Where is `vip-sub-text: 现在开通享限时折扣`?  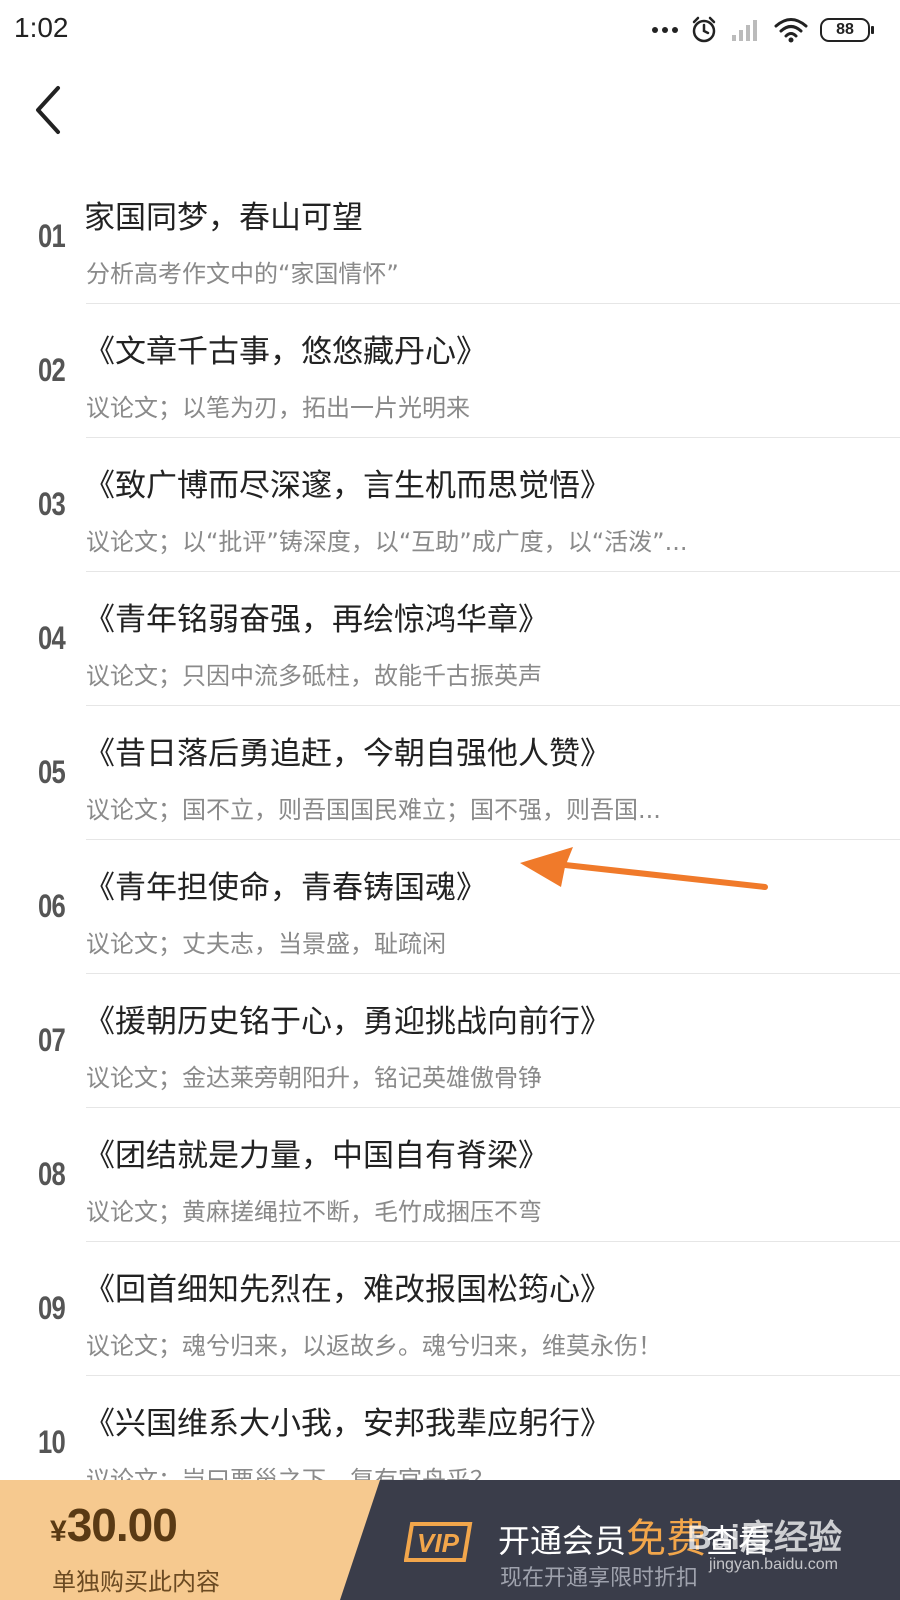
vip-sub-text: 现在开通享限时折扣 is located at coordinates (599, 1578).